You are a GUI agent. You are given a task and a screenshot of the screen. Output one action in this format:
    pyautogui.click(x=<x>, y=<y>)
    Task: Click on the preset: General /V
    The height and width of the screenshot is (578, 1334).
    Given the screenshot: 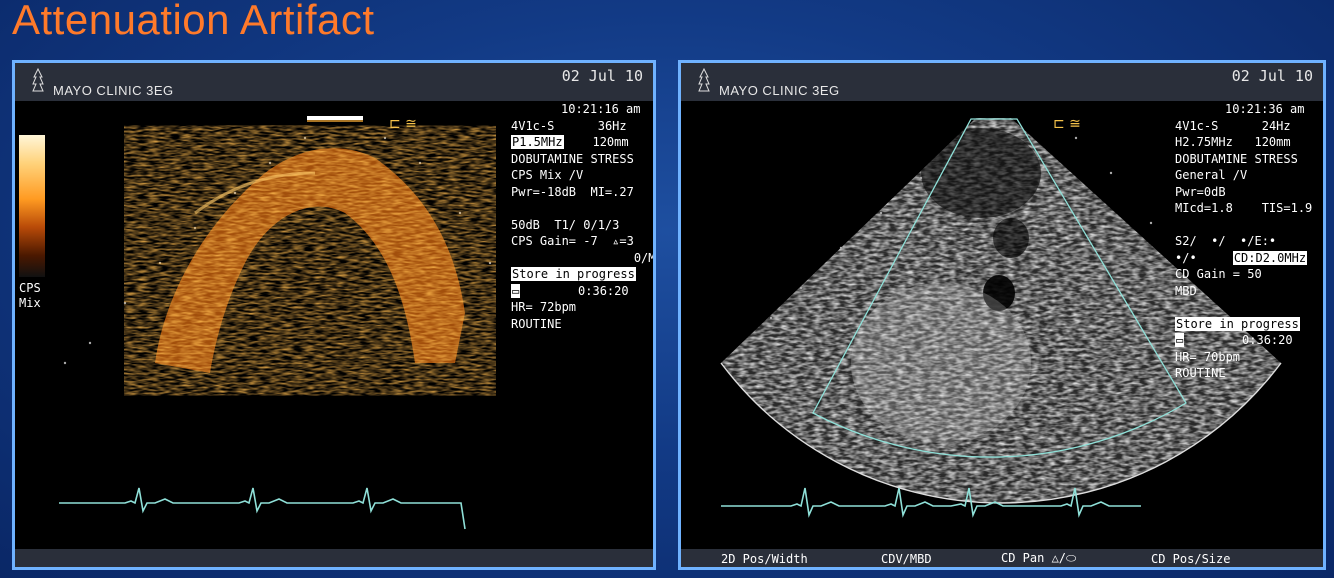 What is the action you would take?
    pyautogui.click(x=1211, y=175)
    